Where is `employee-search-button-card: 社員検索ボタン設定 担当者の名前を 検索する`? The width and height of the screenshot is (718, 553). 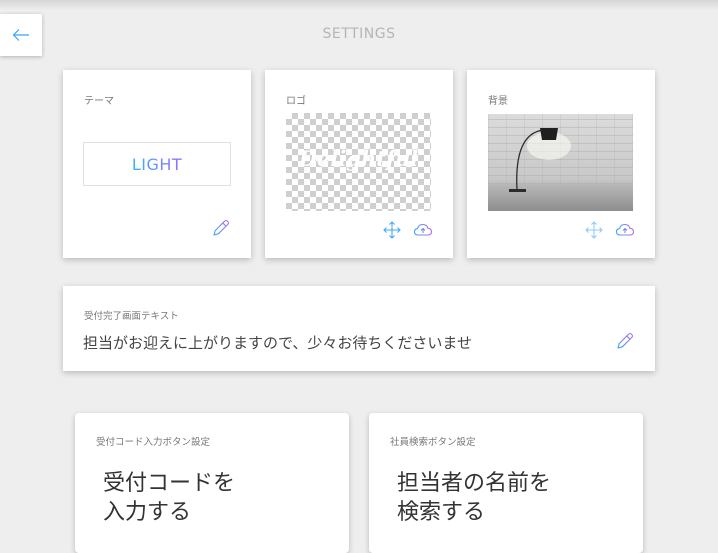 employee-search-button-card: 社員検索ボタン設定 担当者の名前を 検索する is located at coordinates (506, 483).